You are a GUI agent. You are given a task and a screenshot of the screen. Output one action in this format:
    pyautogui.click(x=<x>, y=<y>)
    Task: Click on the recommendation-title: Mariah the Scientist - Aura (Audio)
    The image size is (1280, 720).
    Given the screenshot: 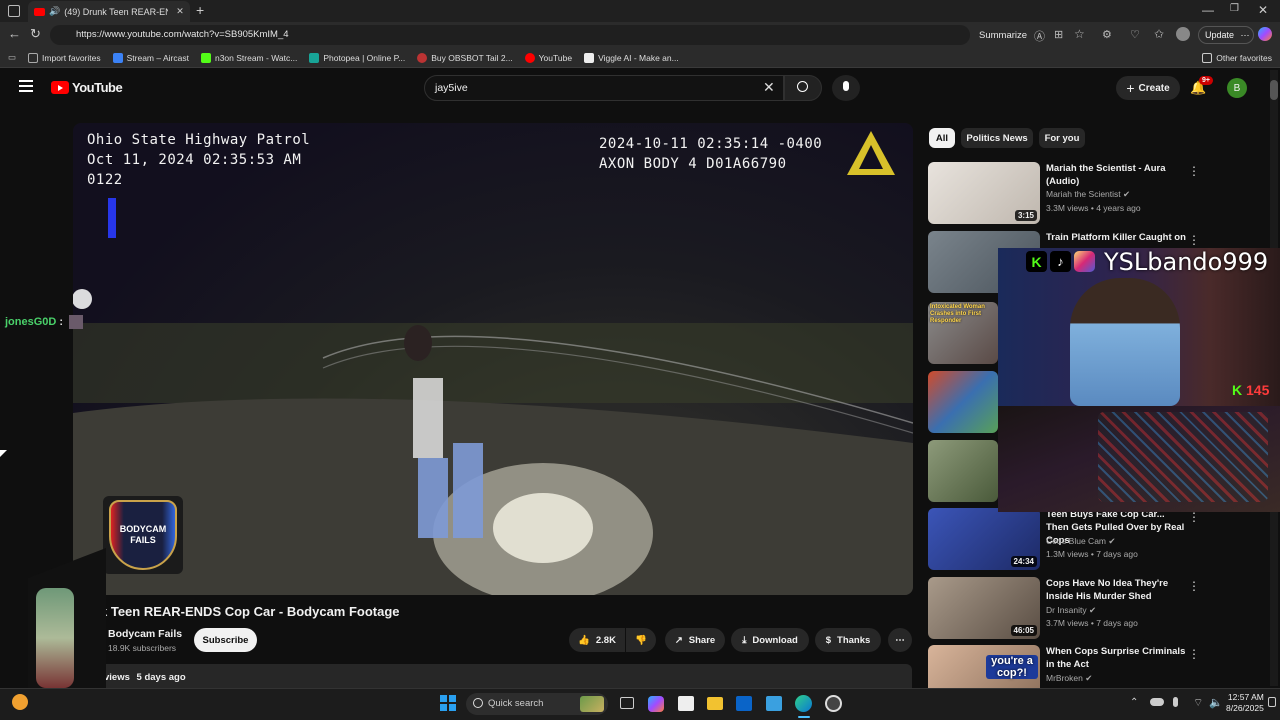 What is the action you would take?
    pyautogui.click(x=1116, y=175)
    